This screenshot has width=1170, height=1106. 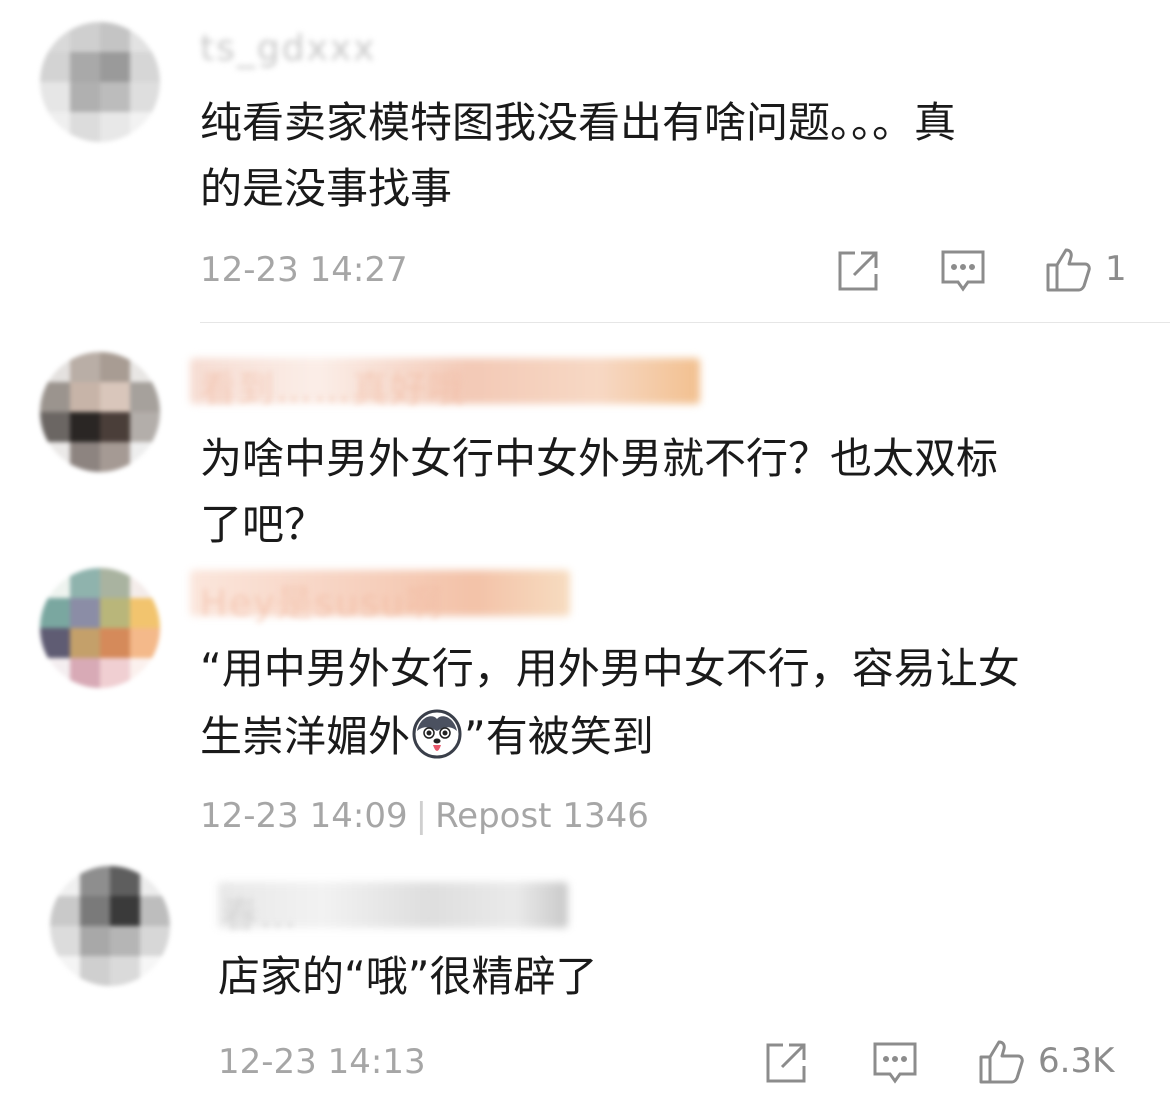 I want to click on like-button: 6.3K, so click(x=1046, y=1061).